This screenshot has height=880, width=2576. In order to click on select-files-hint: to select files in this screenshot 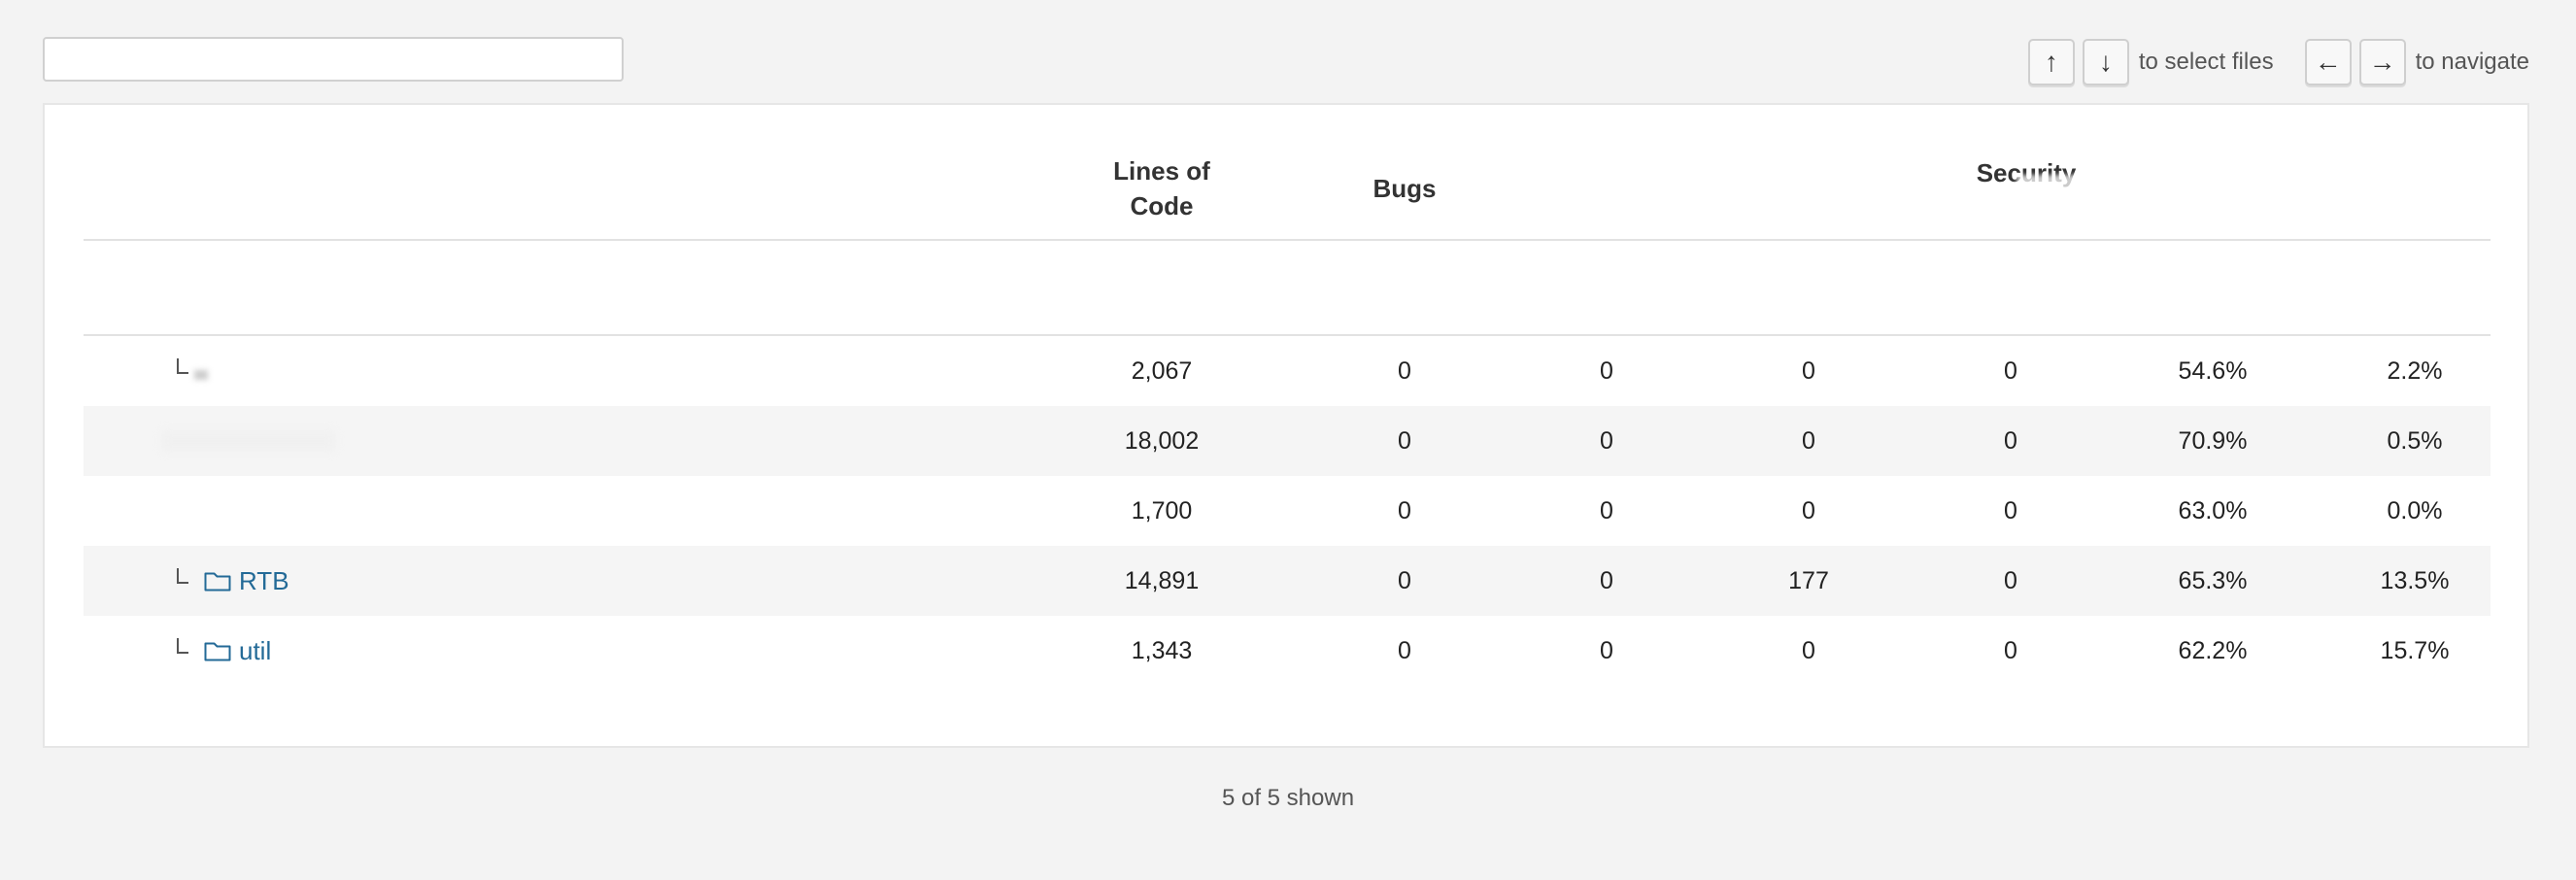, I will do `click(2206, 62)`.